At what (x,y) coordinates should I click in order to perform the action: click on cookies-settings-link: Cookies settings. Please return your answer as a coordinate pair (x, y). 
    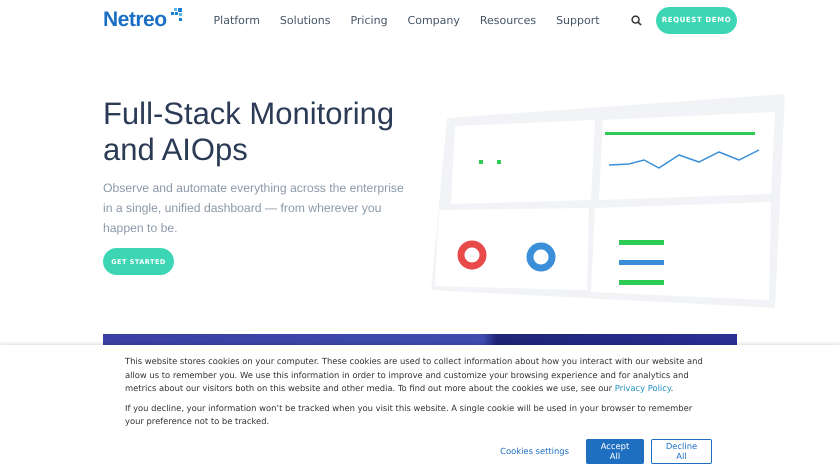
    Looking at the image, I should click on (534, 451).